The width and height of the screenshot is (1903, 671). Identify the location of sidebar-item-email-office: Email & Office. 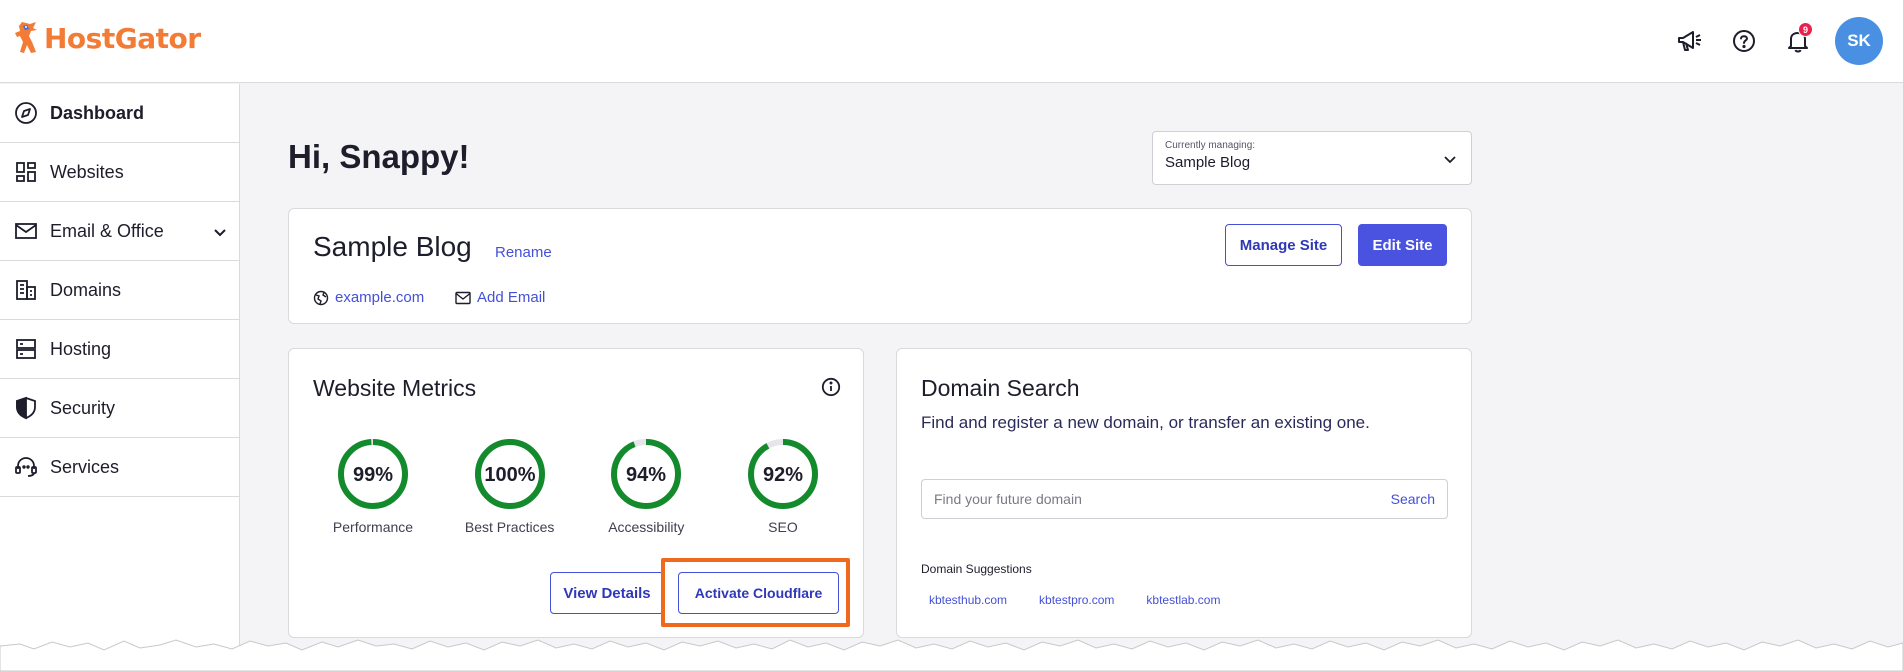
(119, 231).